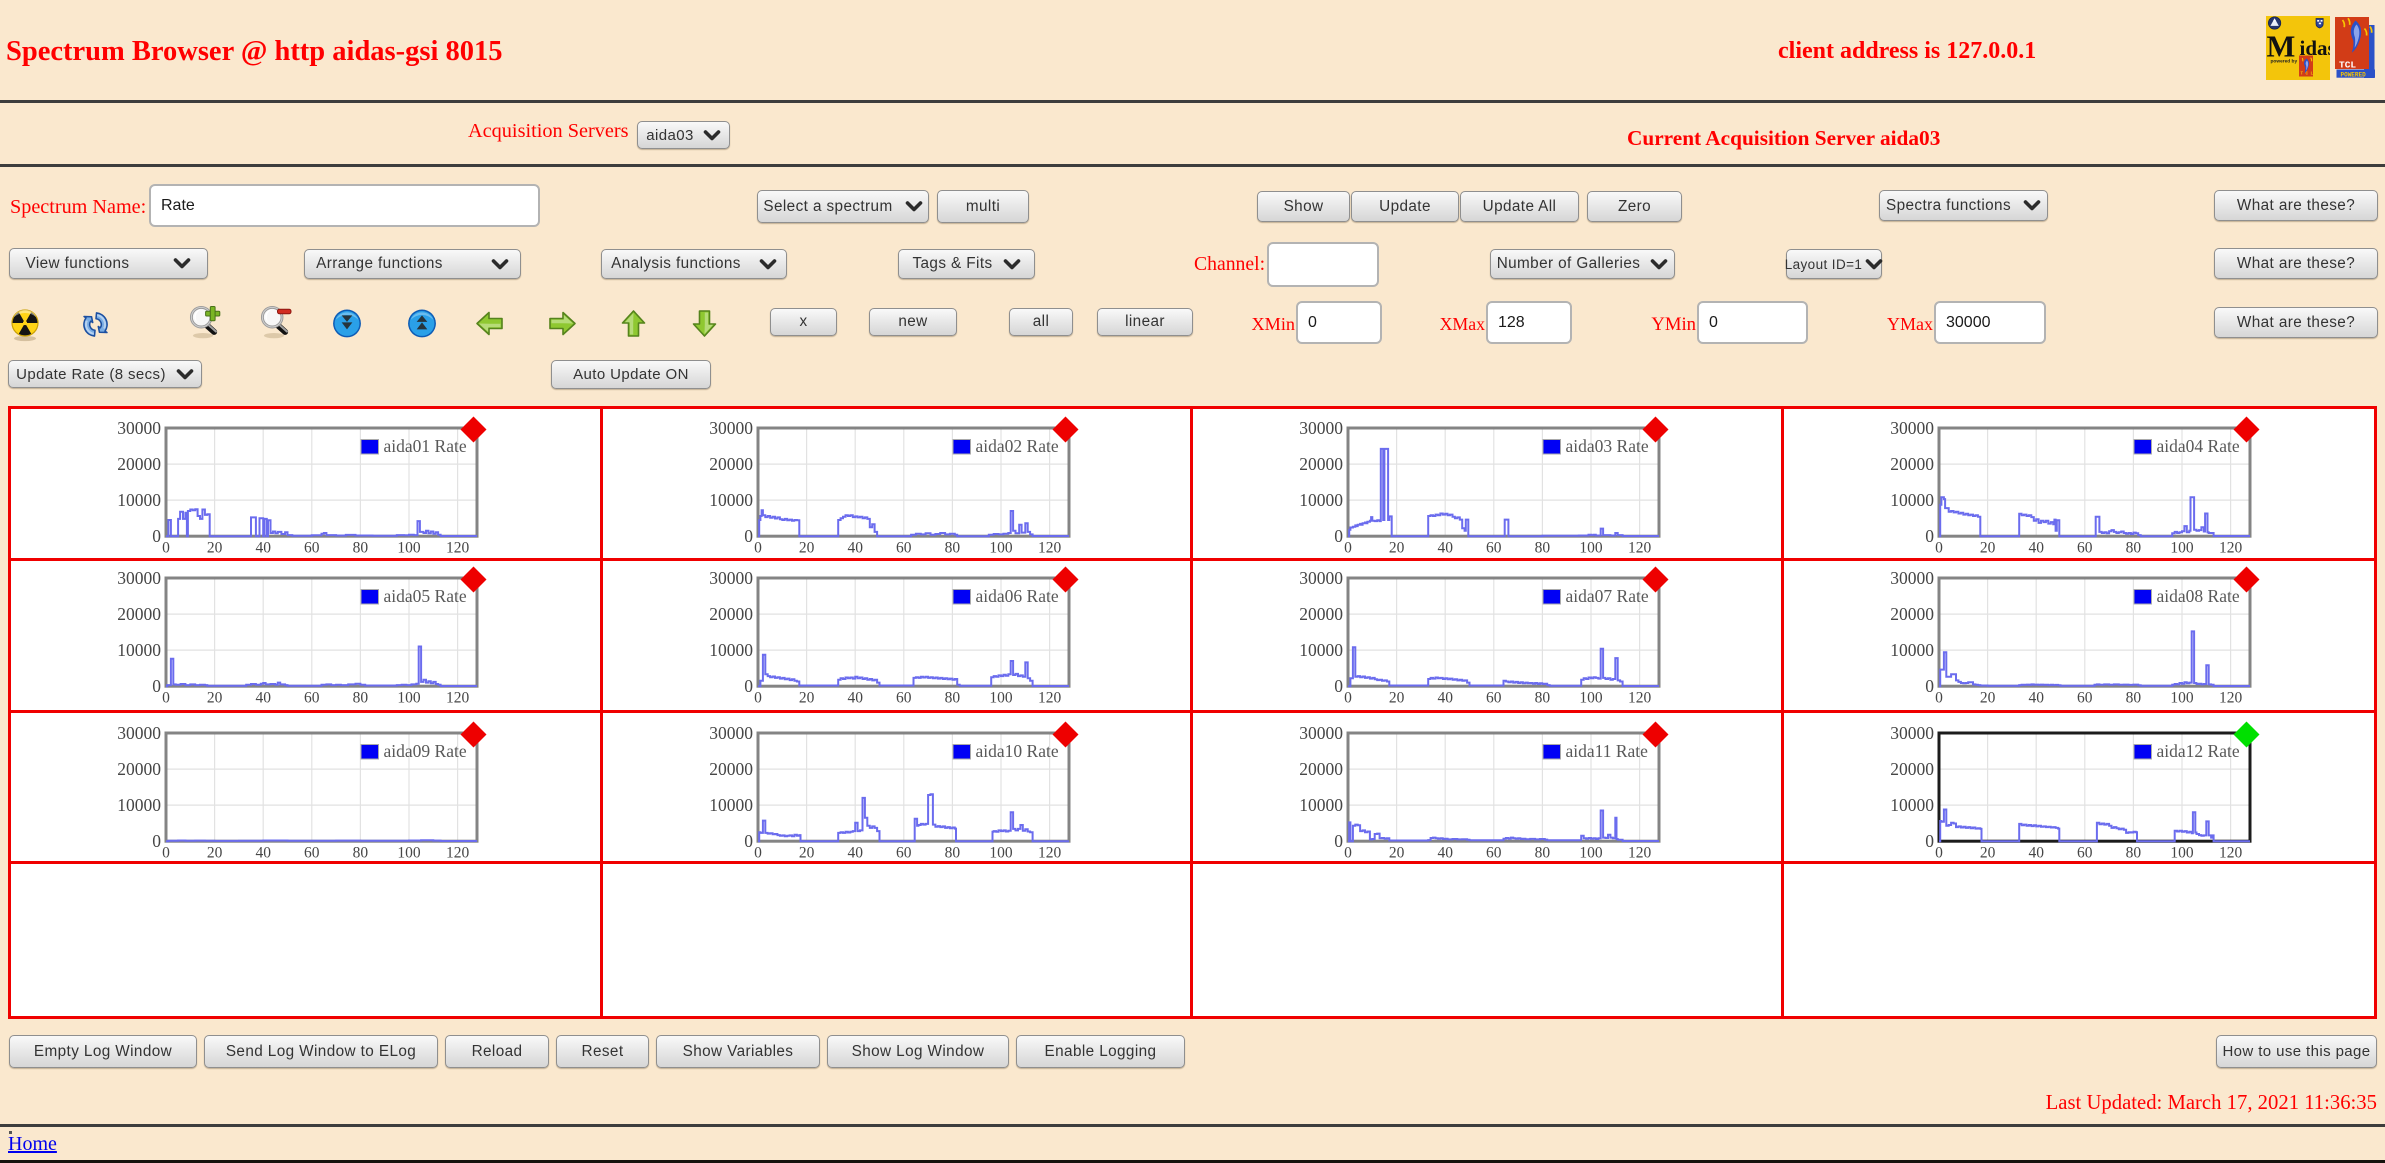 Image resolution: width=2385 pixels, height=1163 pixels. Describe the element at coordinates (2354, 74) in the screenshot. I see `svg-text: POWERED` at that location.